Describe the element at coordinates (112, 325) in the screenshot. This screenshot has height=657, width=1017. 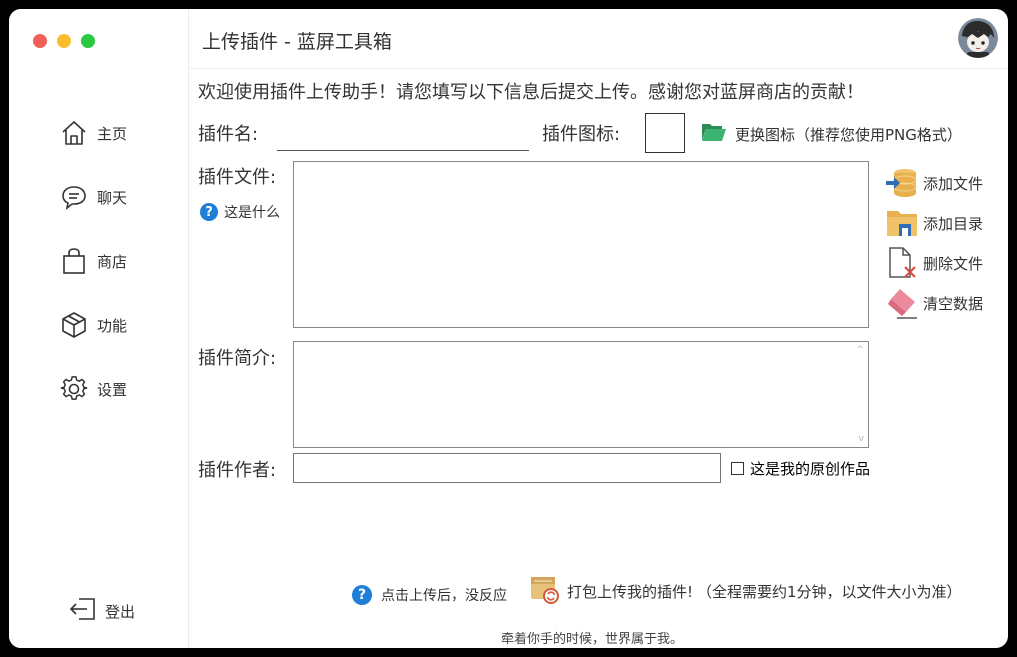
I see `sidebar-item-label: 功能` at that location.